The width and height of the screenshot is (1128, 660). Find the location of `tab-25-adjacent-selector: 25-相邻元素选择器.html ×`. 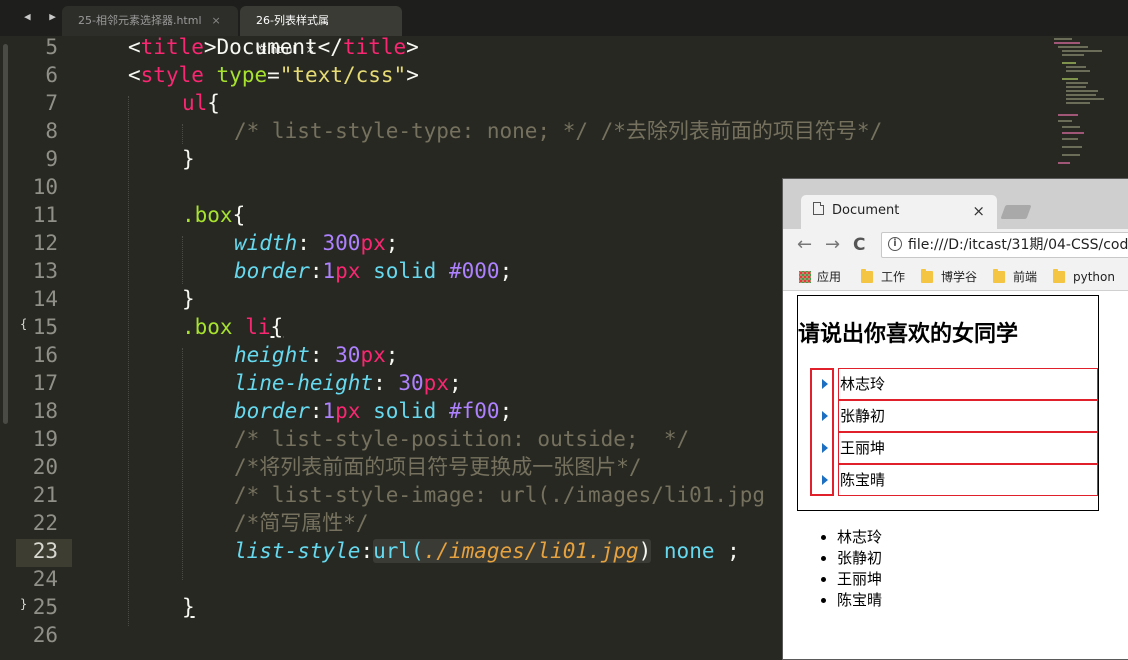

tab-25-adjacent-selector: 25-相邻元素选择器.html × is located at coordinates (150, 21).